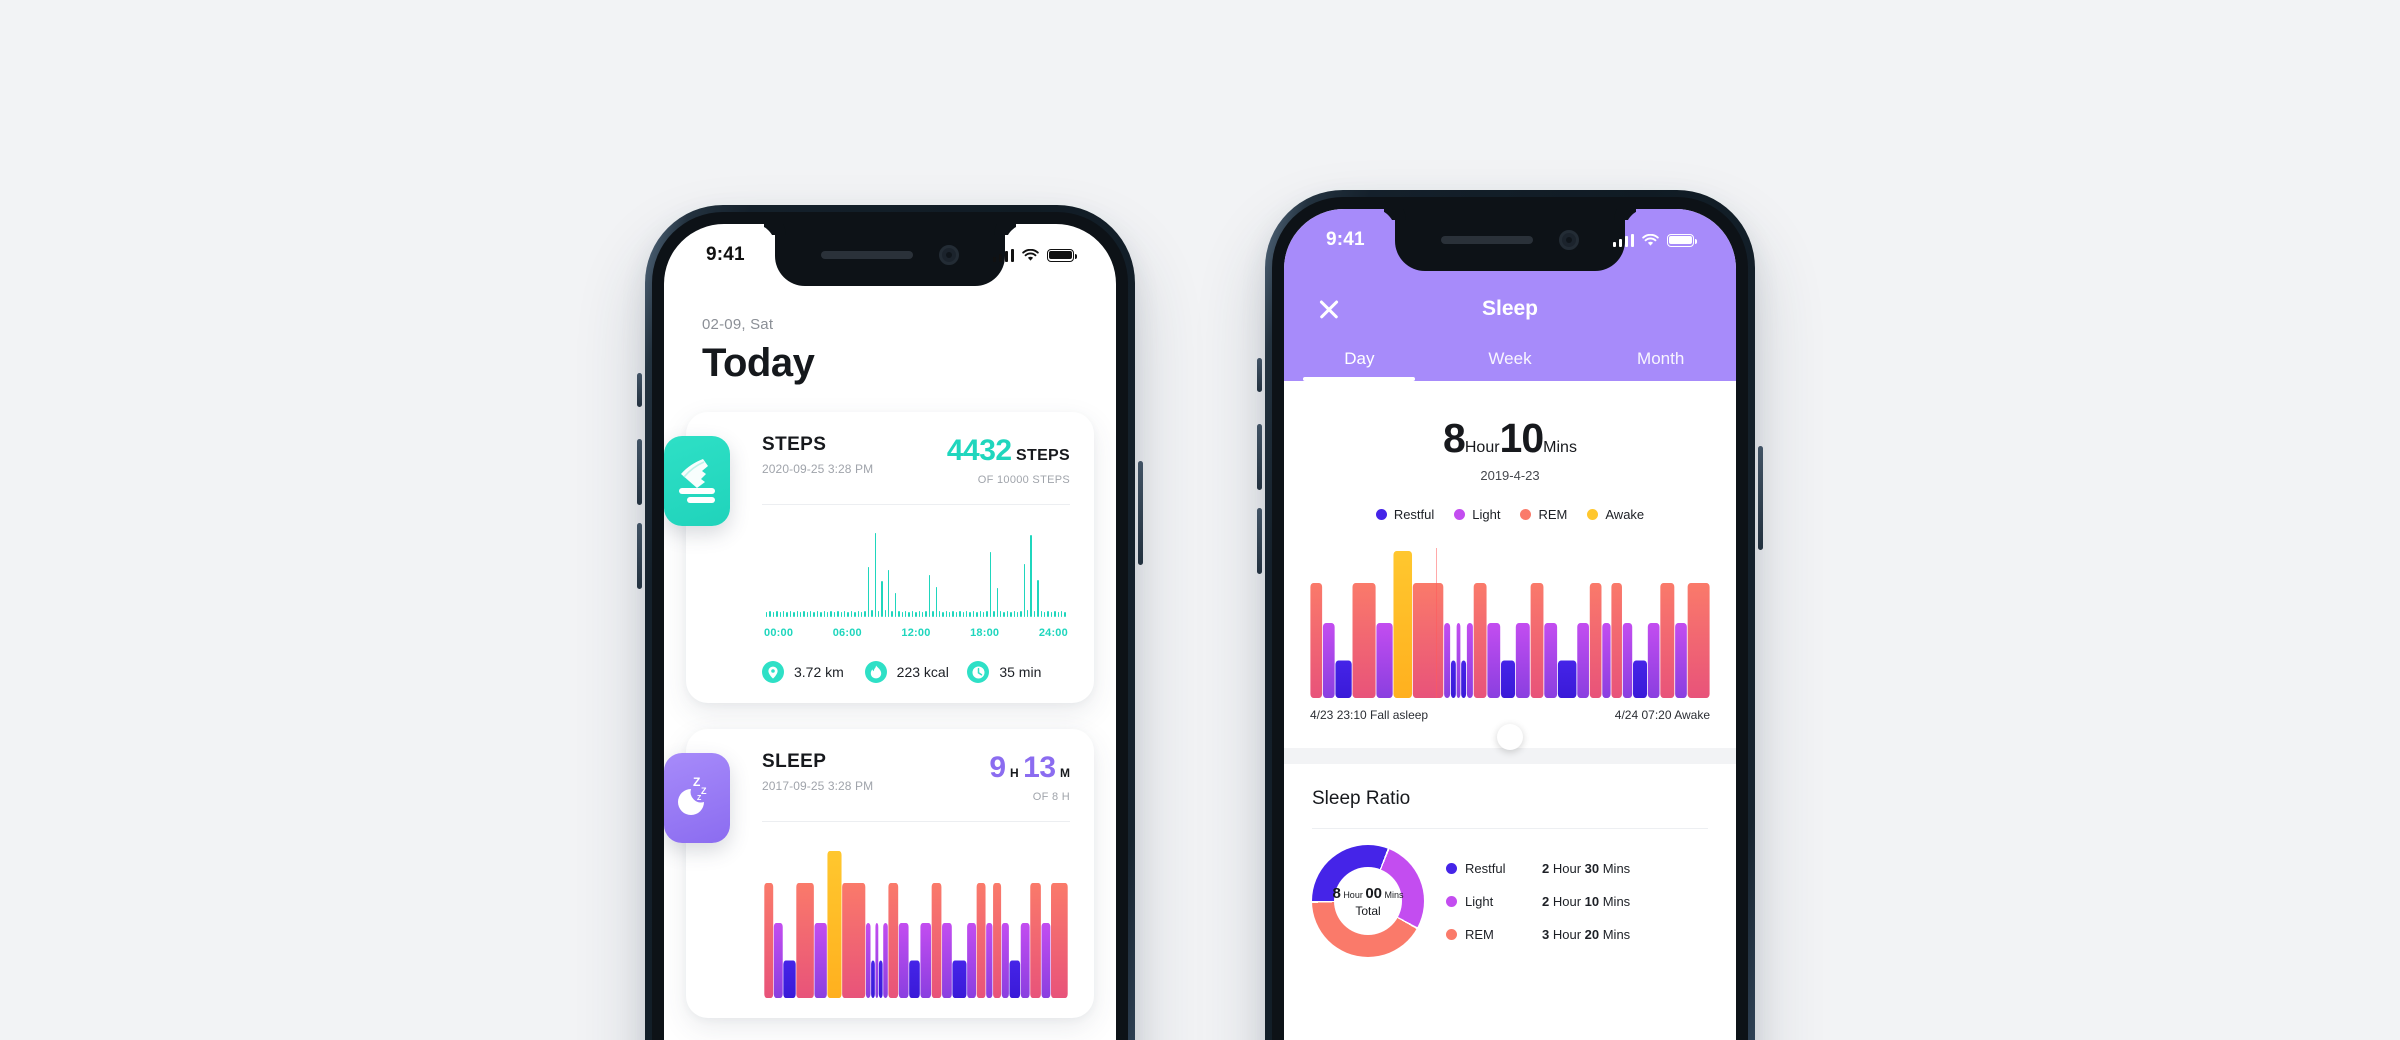 The image size is (2400, 1040). What do you see at coordinates (1510, 623) in the screenshot?
I see `sleep-stage-chart-container` at bounding box center [1510, 623].